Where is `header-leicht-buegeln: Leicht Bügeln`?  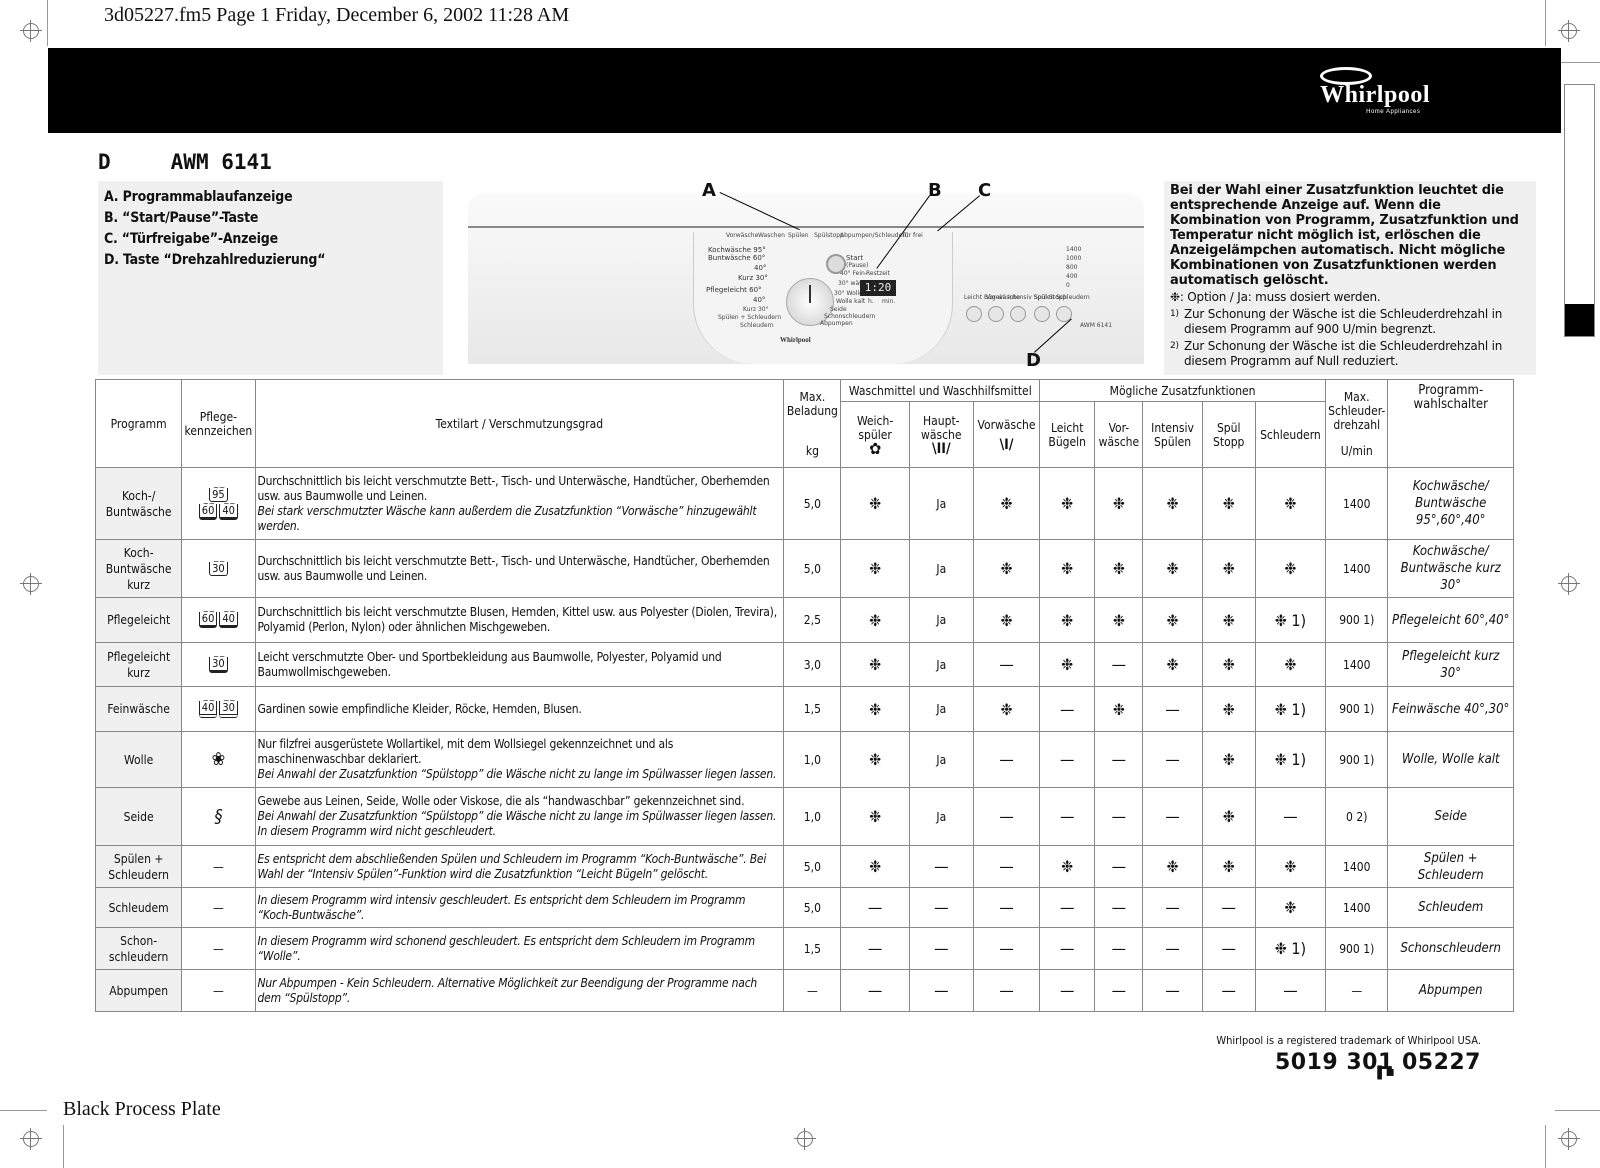 header-leicht-buegeln: Leicht Bügeln is located at coordinates (1067, 434).